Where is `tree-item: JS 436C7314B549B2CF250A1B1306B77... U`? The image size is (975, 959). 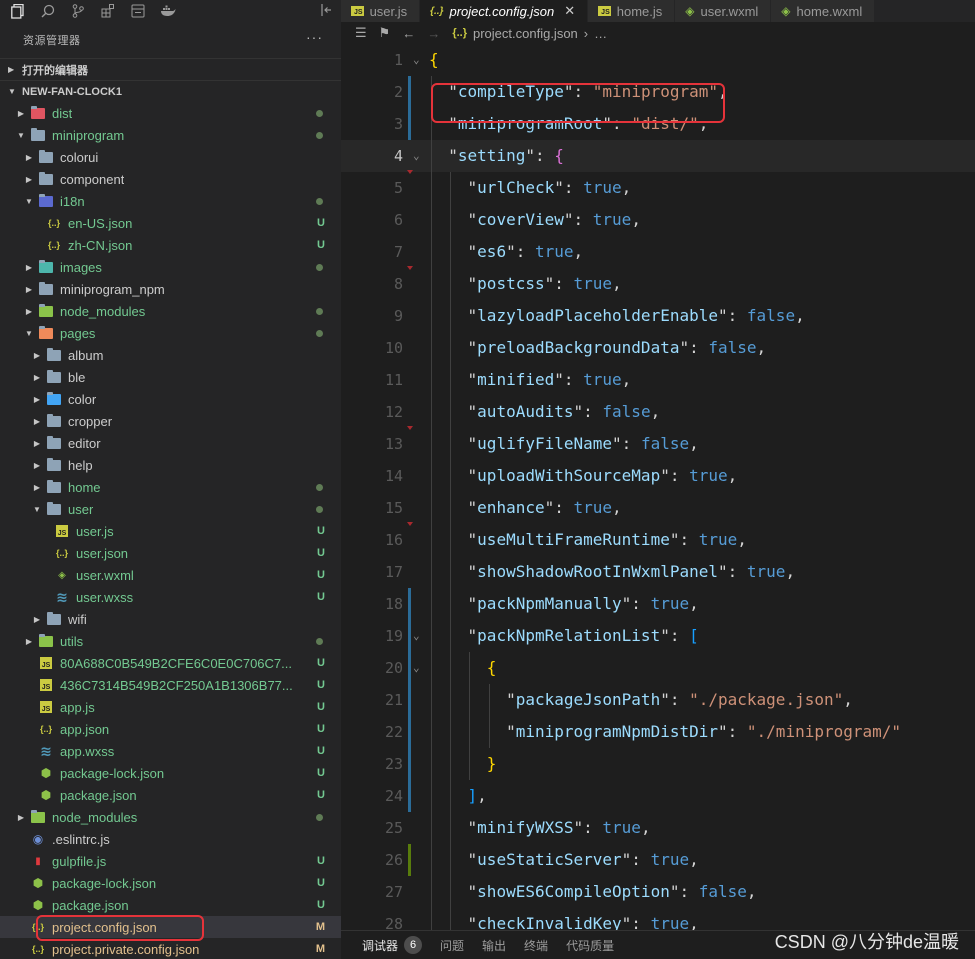 tree-item: JS 436C7314B549B2CF250A1B1306B77... U is located at coordinates (170, 685).